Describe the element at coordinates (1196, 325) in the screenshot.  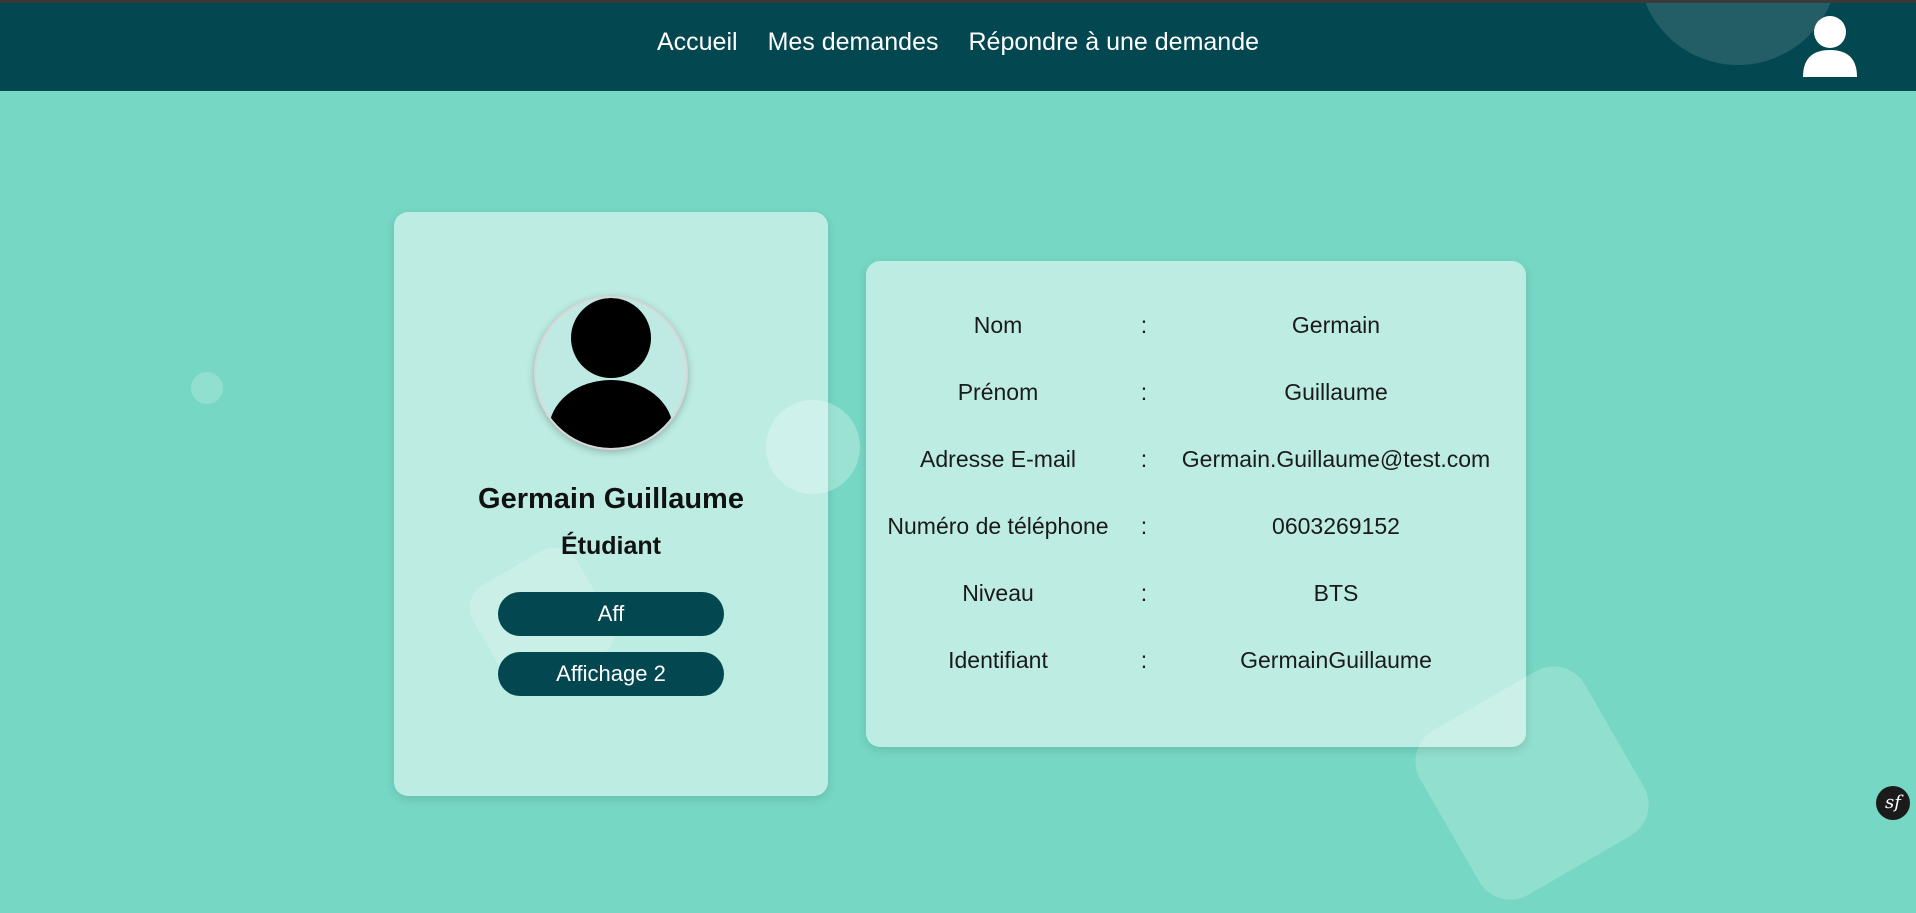
I see `info-row-nom: Nom : Germain` at that location.